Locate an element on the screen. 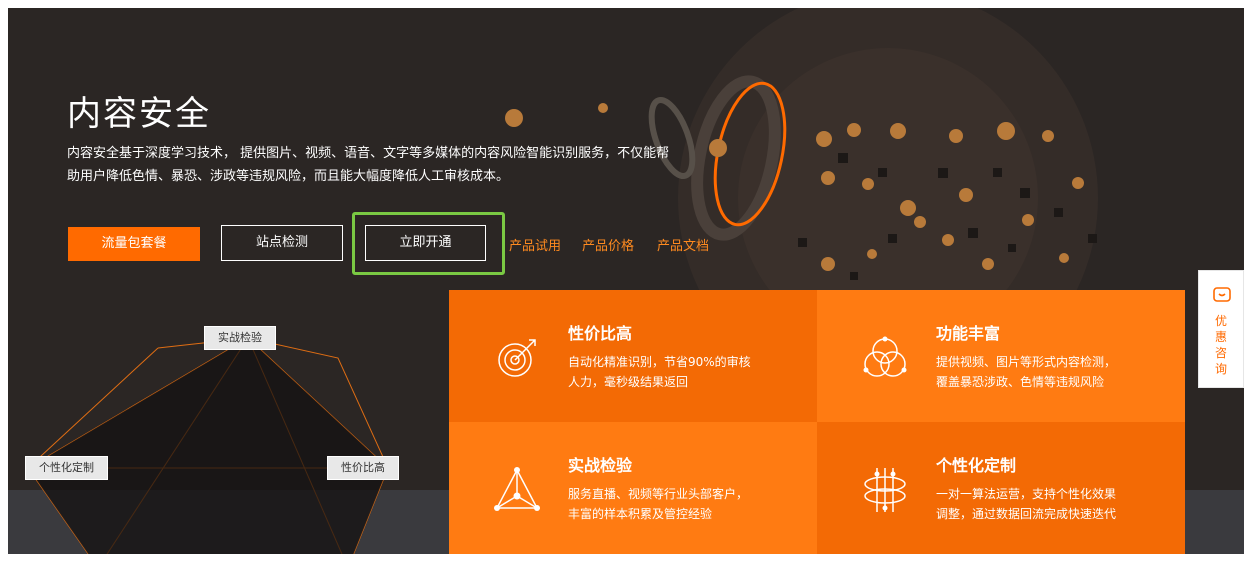  site-check-button: 站点检测 is located at coordinates (282, 243).